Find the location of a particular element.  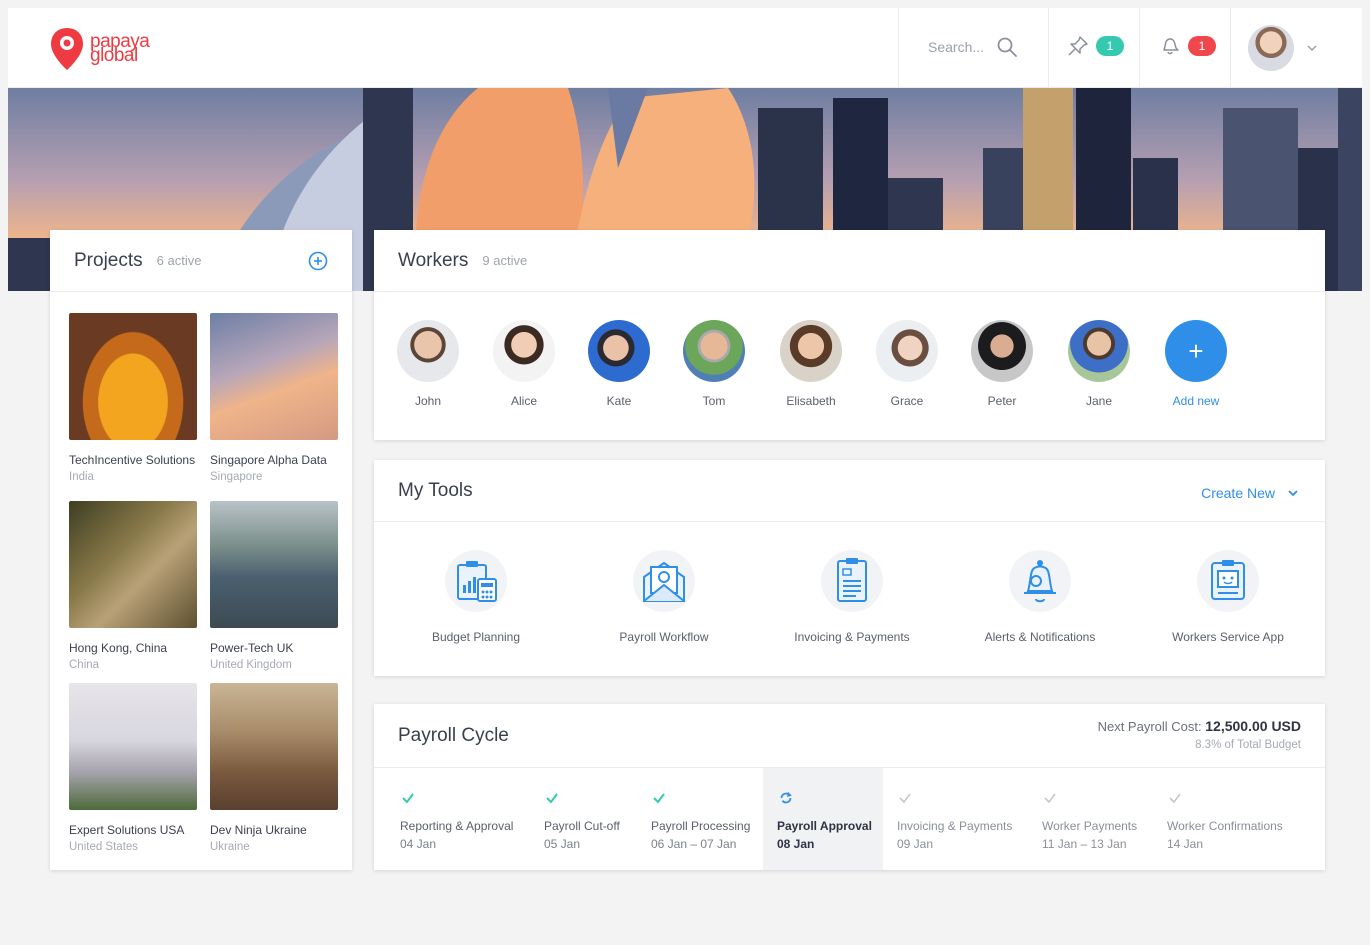

worker-avatar-item: Tom is located at coordinates (714, 364).